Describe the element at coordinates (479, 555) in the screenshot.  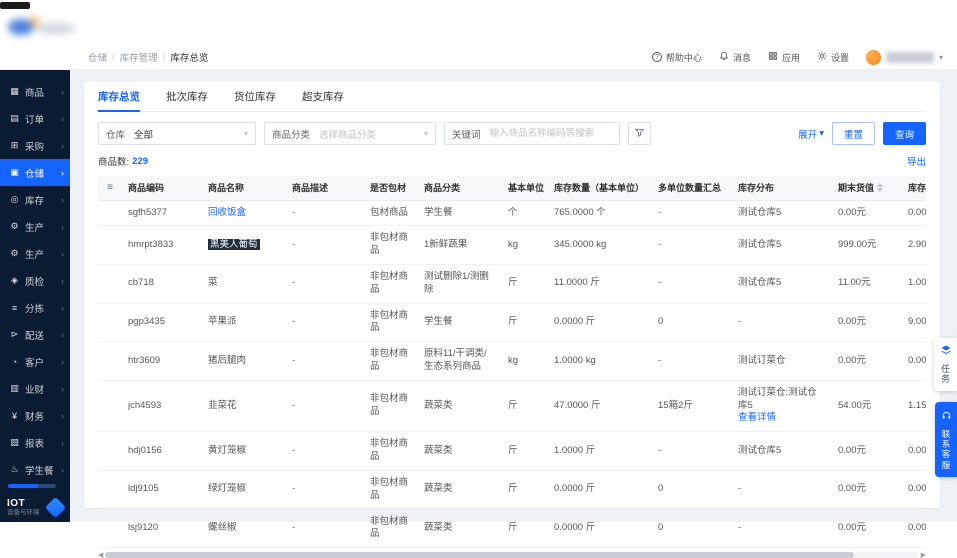
I see `scrollbar-thumb` at that location.